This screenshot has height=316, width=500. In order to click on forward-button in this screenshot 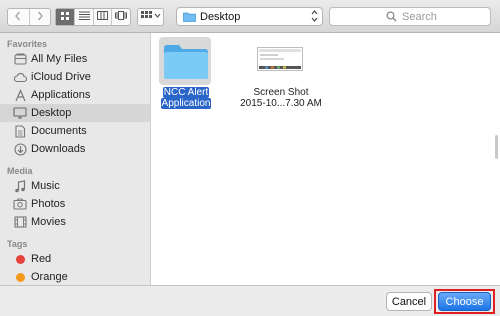, I will do `click(39, 17)`.